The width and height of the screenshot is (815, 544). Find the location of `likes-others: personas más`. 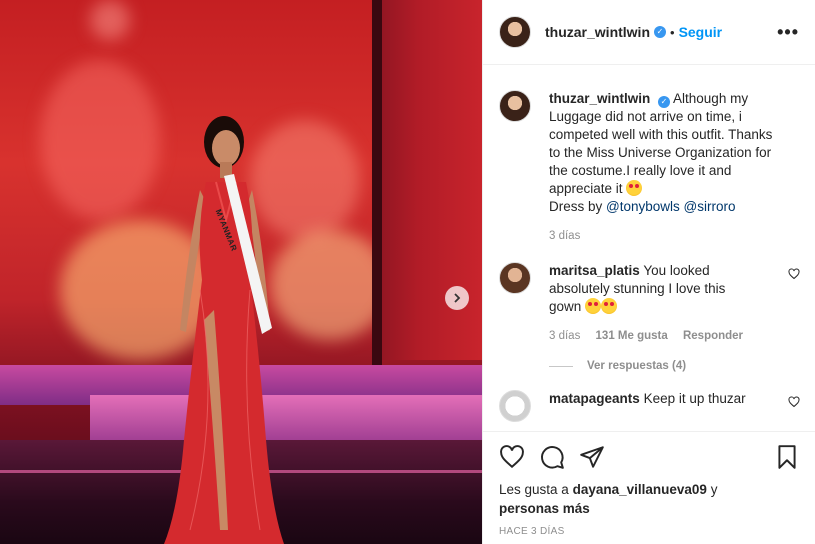

likes-others: personas más is located at coordinates (544, 508).